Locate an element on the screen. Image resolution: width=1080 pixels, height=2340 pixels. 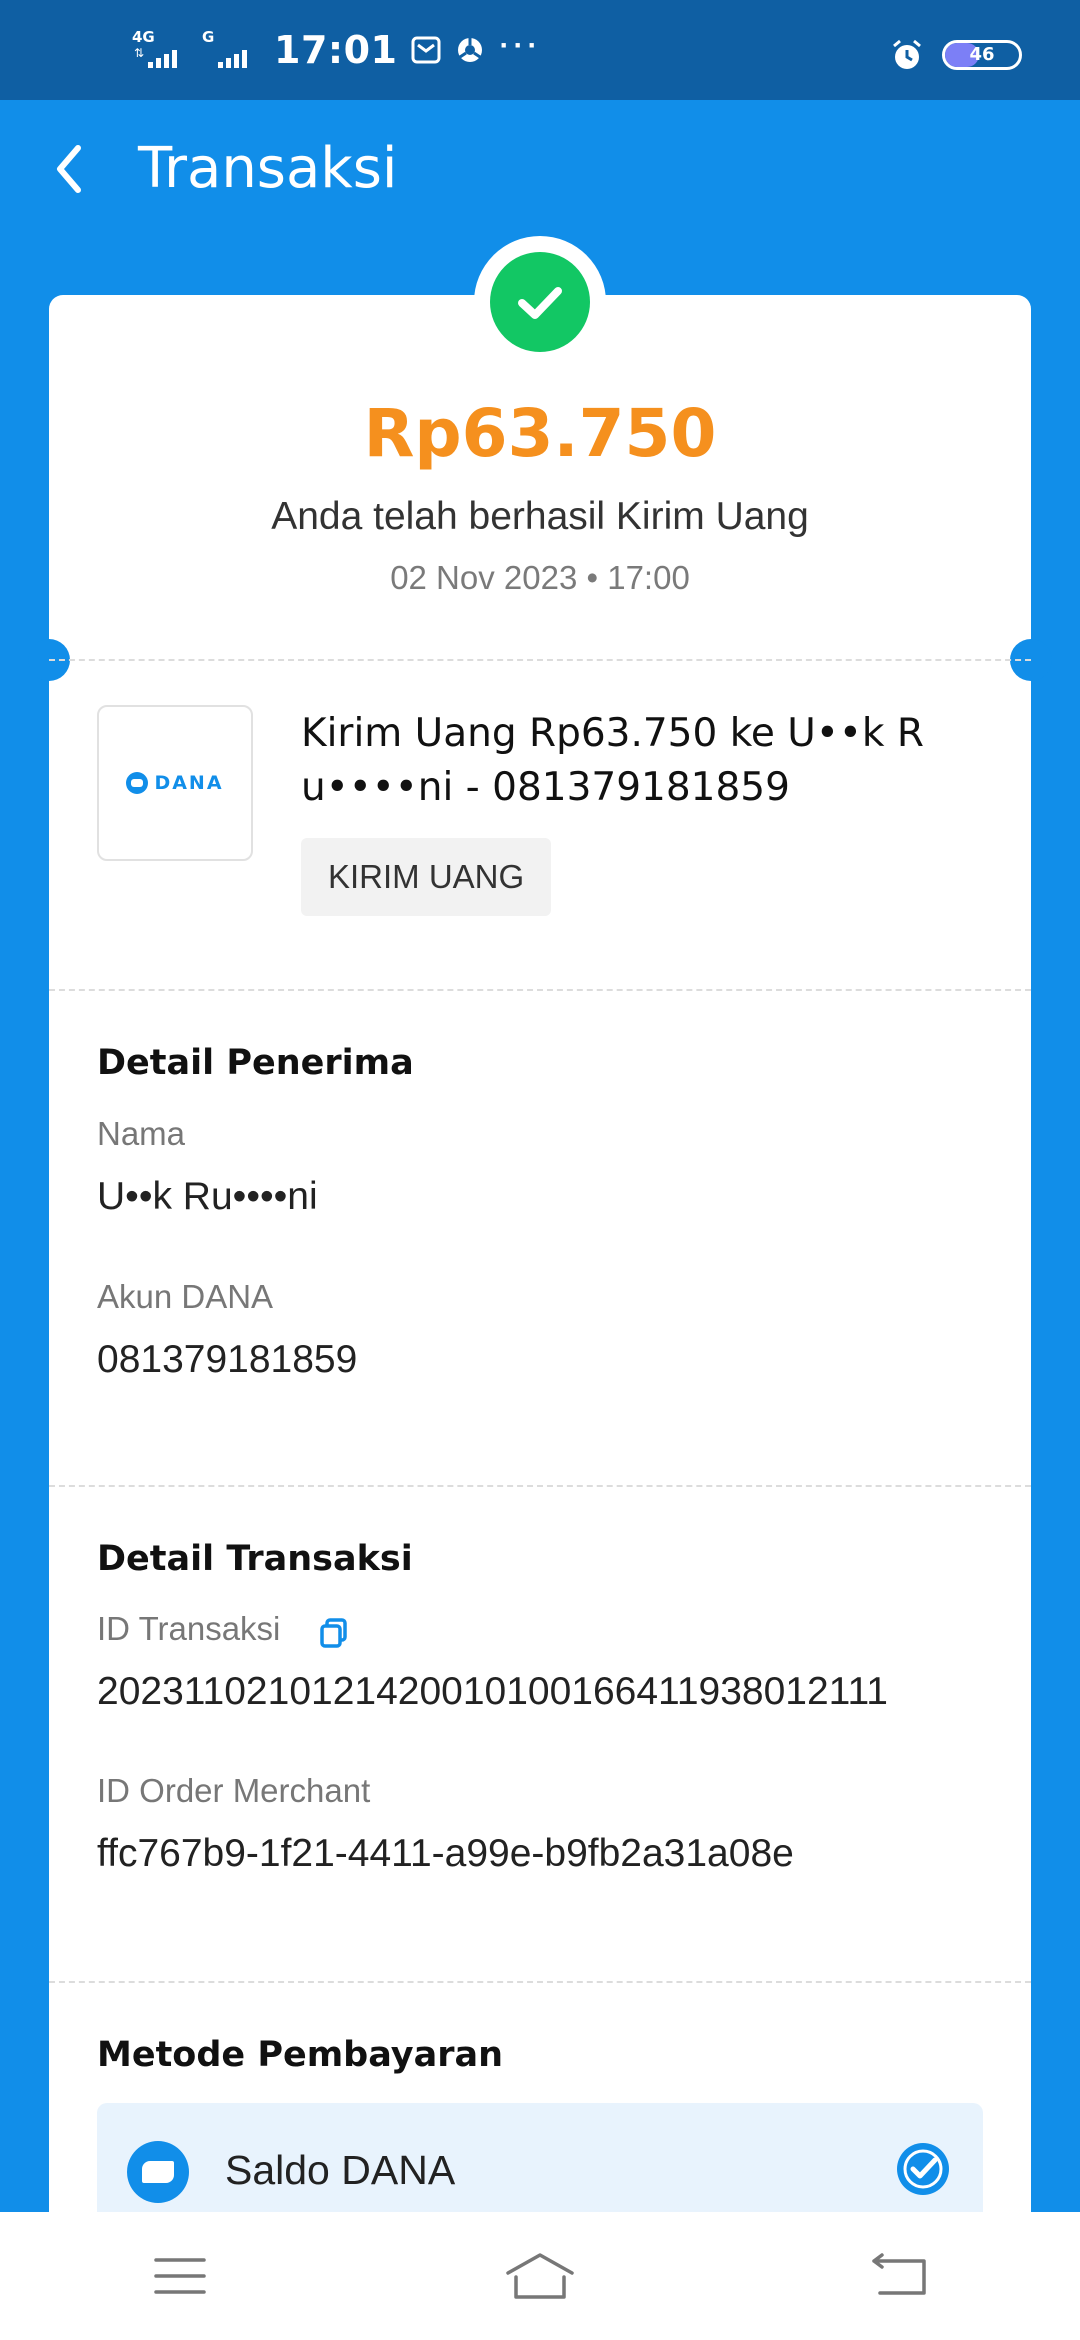
back-button is located at coordinates (900, 2276).